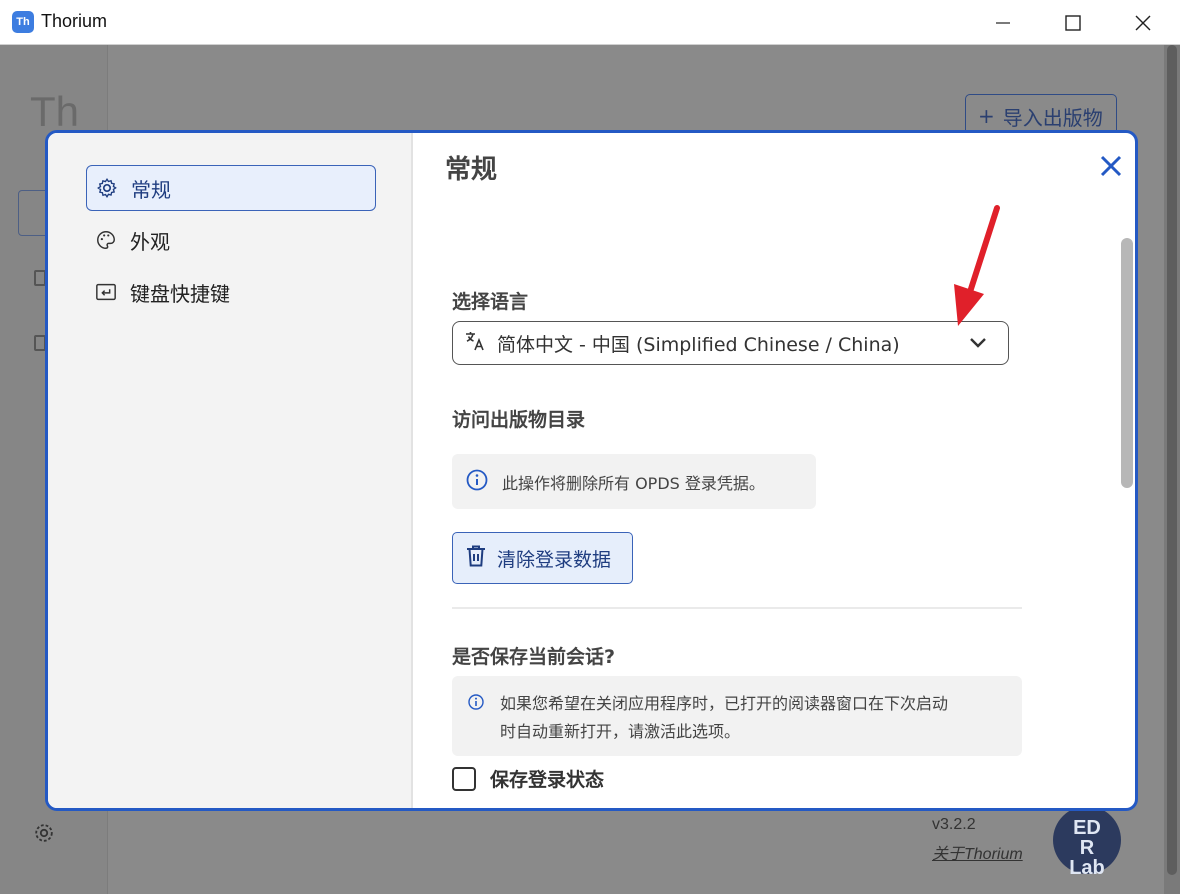  I want to click on catalog-section-label: 访问出版物目录, so click(519, 420).